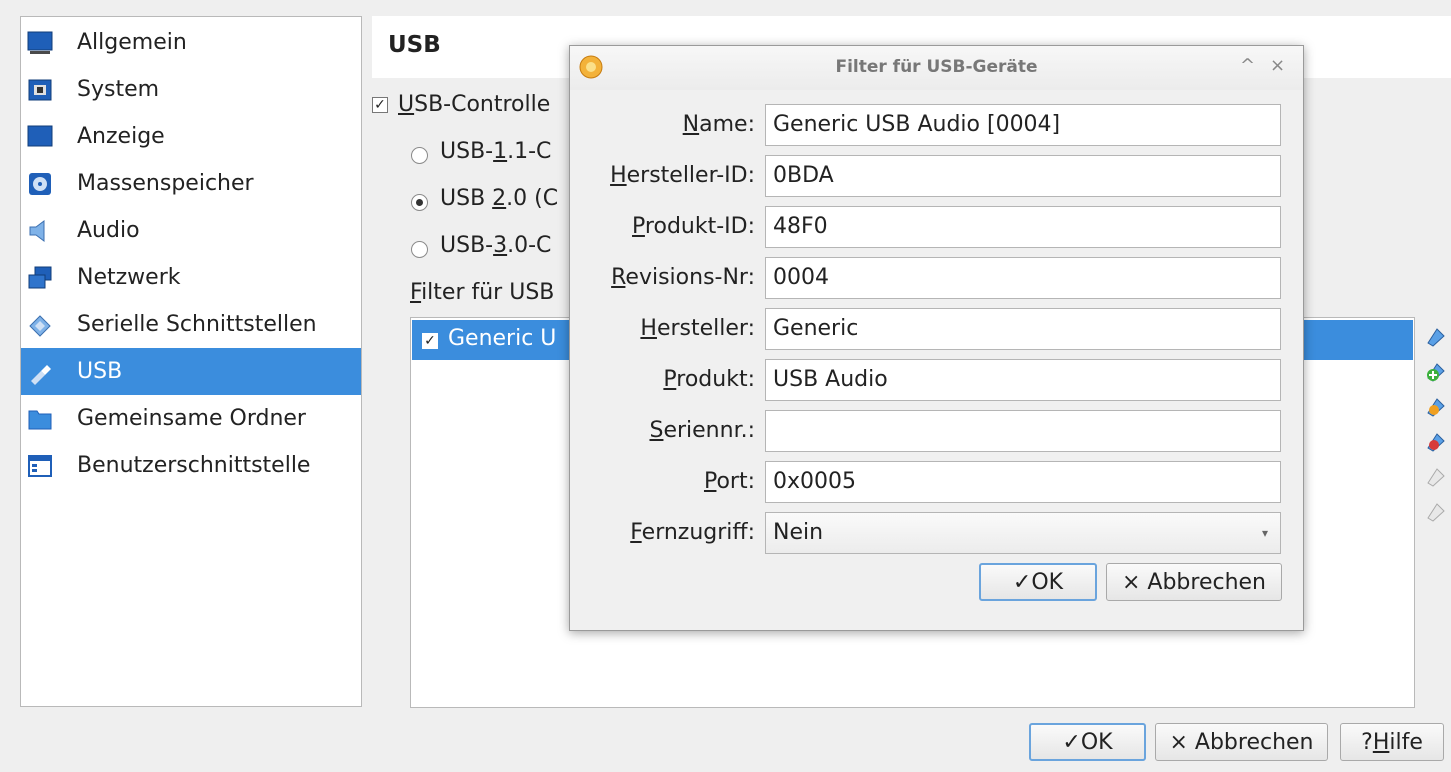 The width and height of the screenshot is (1451, 772). I want to click on serial-field, so click(1023, 431).